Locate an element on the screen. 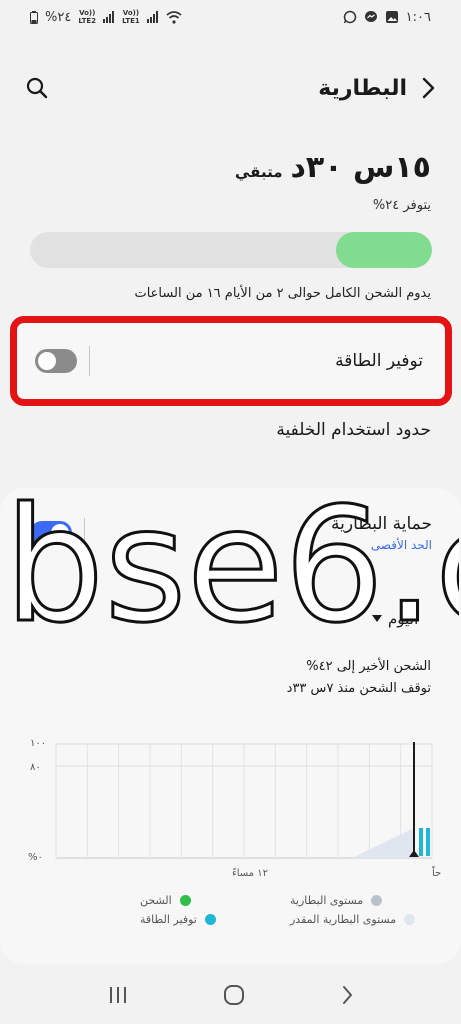 This screenshot has width=461, height=1024. legend-item: الشحن is located at coordinates (215, 900).